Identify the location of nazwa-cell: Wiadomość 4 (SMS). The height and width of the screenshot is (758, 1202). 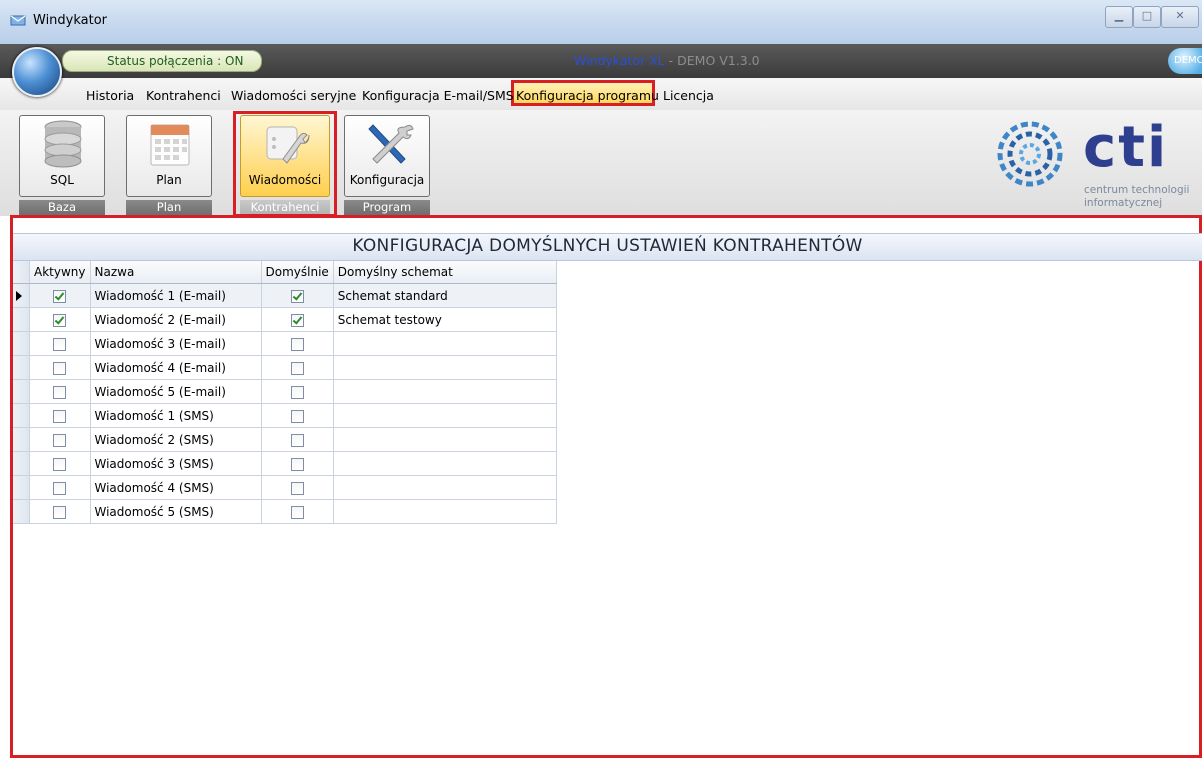
(176, 487).